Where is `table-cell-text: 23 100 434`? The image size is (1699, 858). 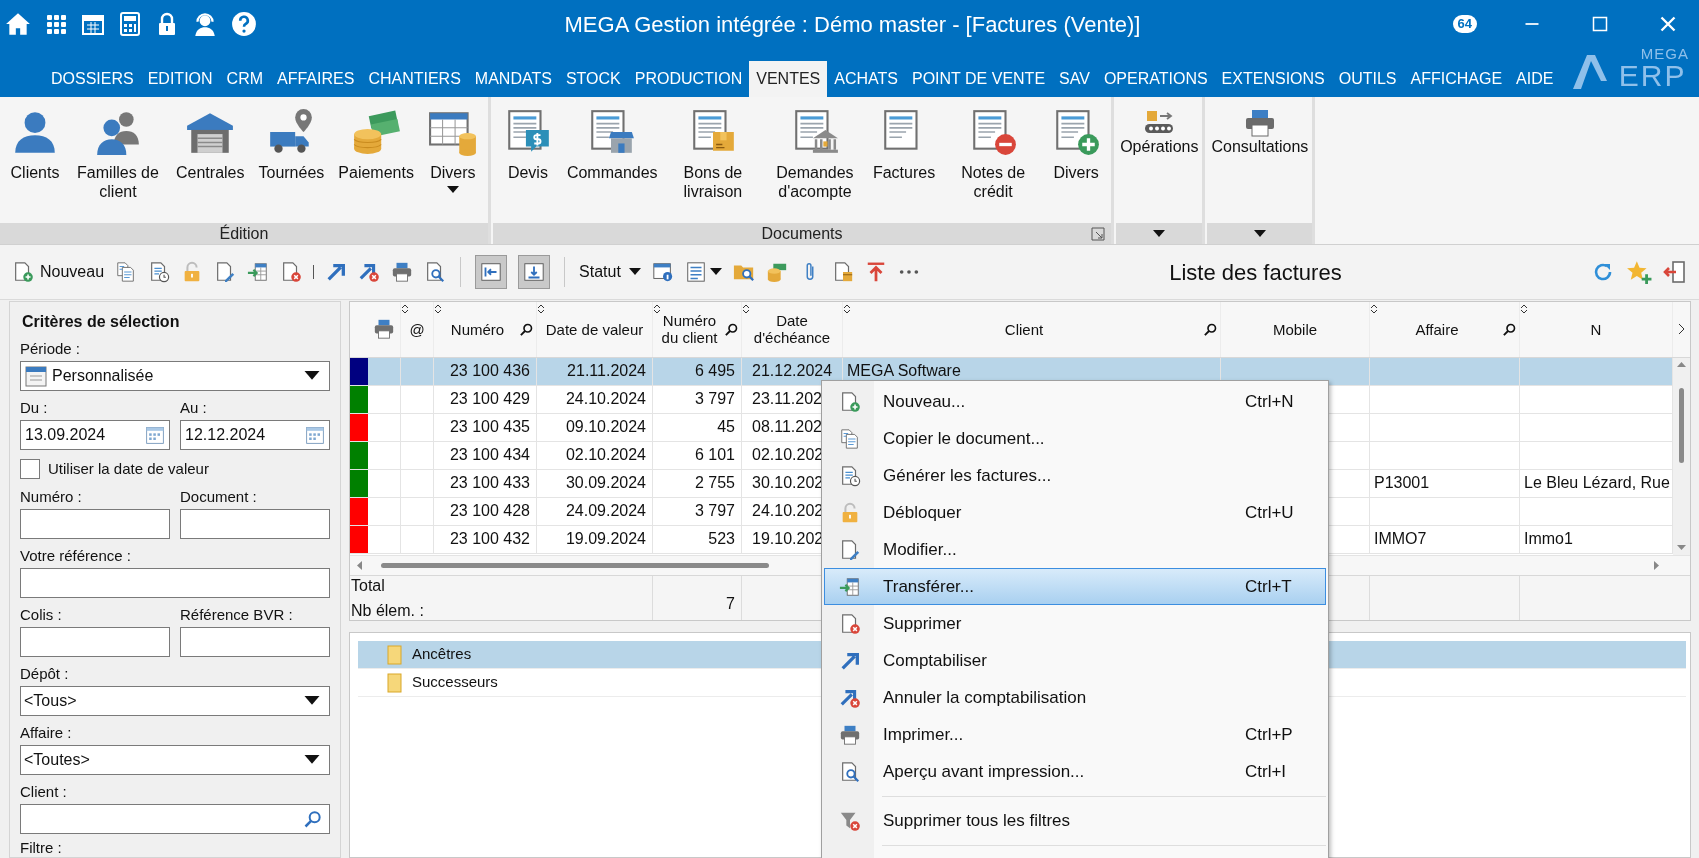 table-cell-text: 23 100 434 is located at coordinates (489, 455).